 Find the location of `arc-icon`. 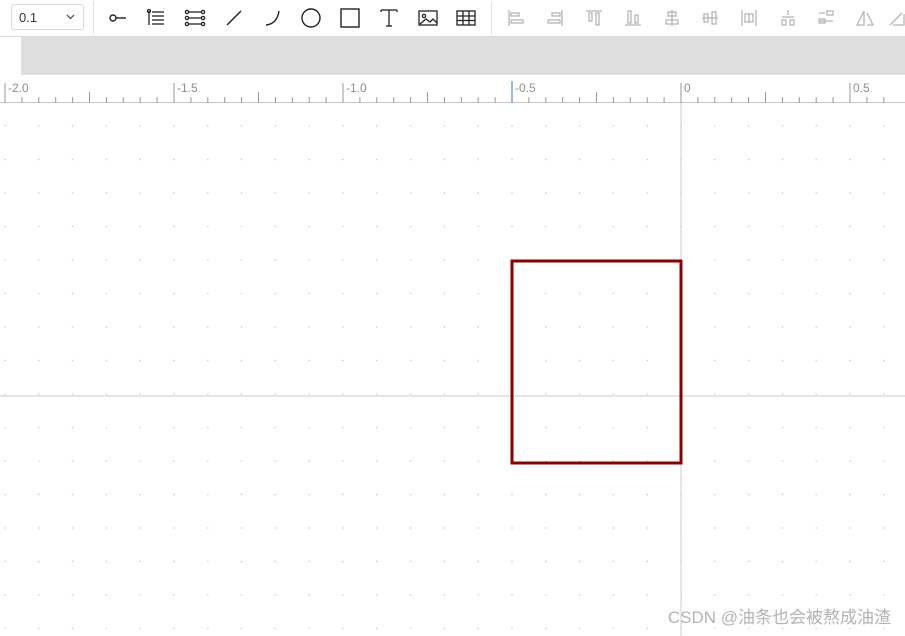

arc-icon is located at coordinates (272, 18).